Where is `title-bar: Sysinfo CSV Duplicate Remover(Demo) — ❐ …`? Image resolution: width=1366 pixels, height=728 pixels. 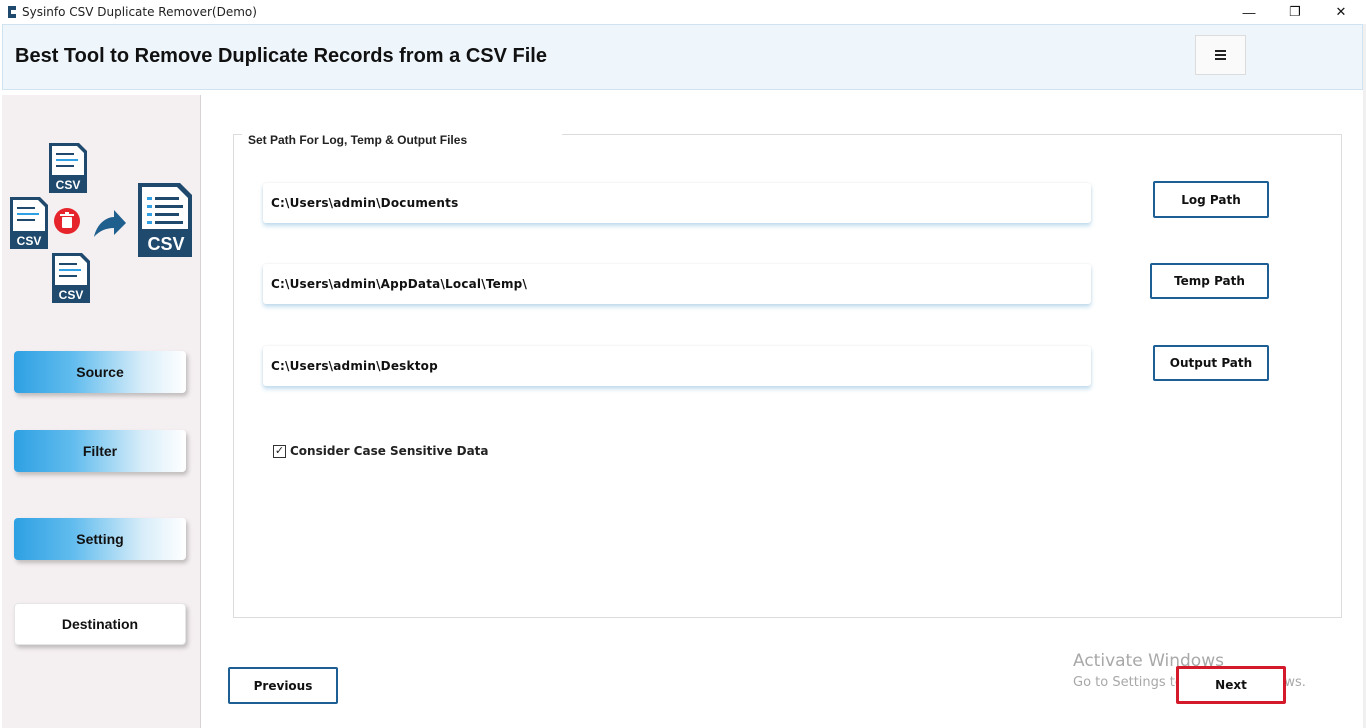 title-bar: Sysinfo CSV Duplicate Remover(Demo) — ❐ … is located at coordinates (683, 12).